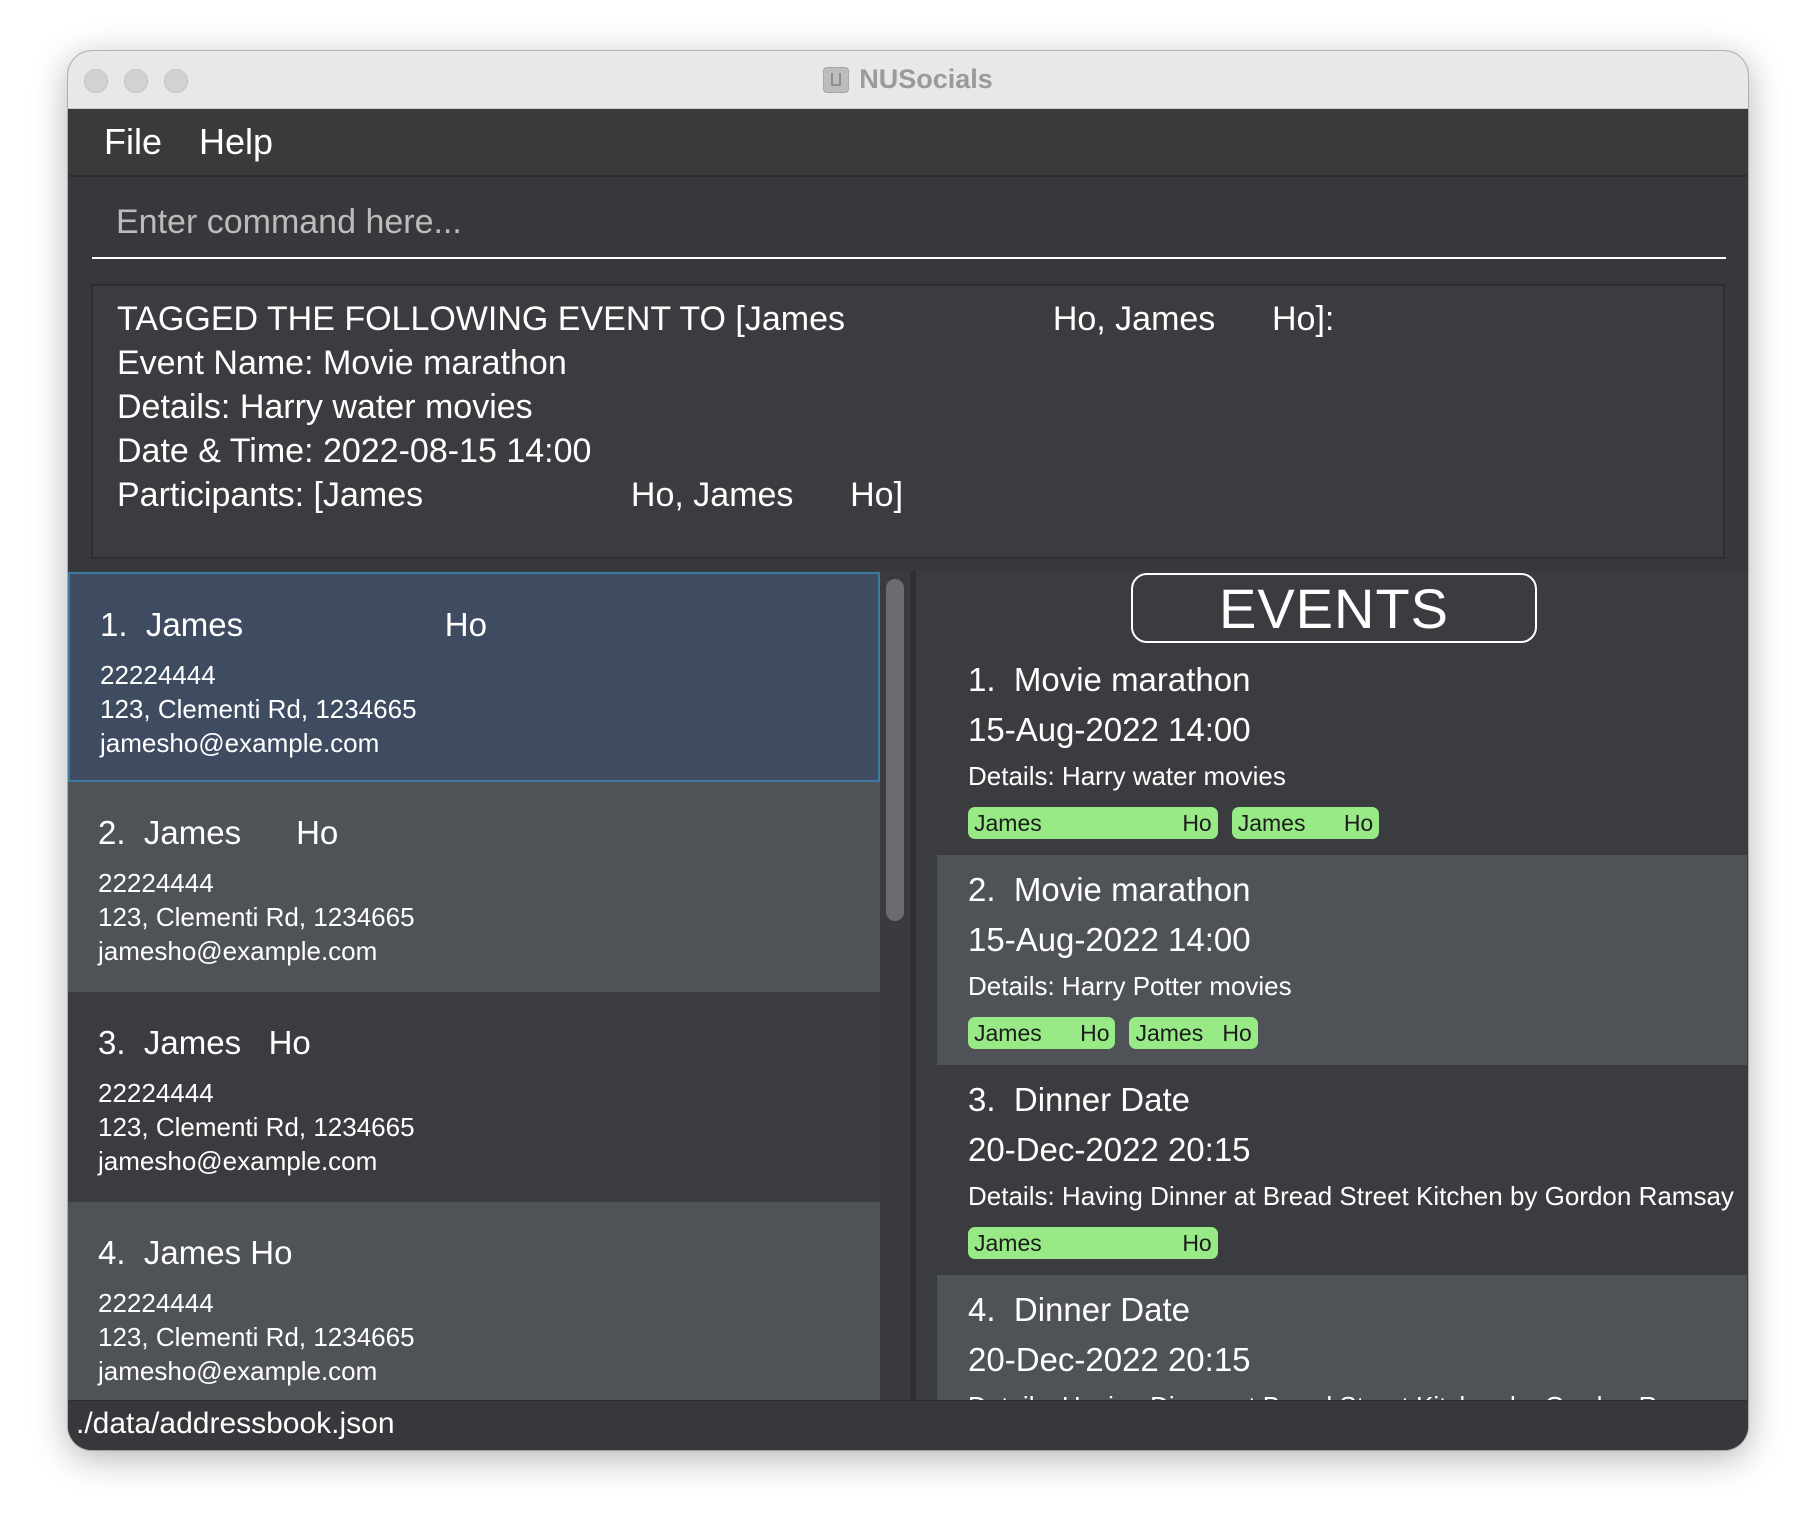  What do you see at coordinates (235, 1423) in the screenshot?
I see `save-location: ./data/addressbook.json` at bounding box center [235, 1423].